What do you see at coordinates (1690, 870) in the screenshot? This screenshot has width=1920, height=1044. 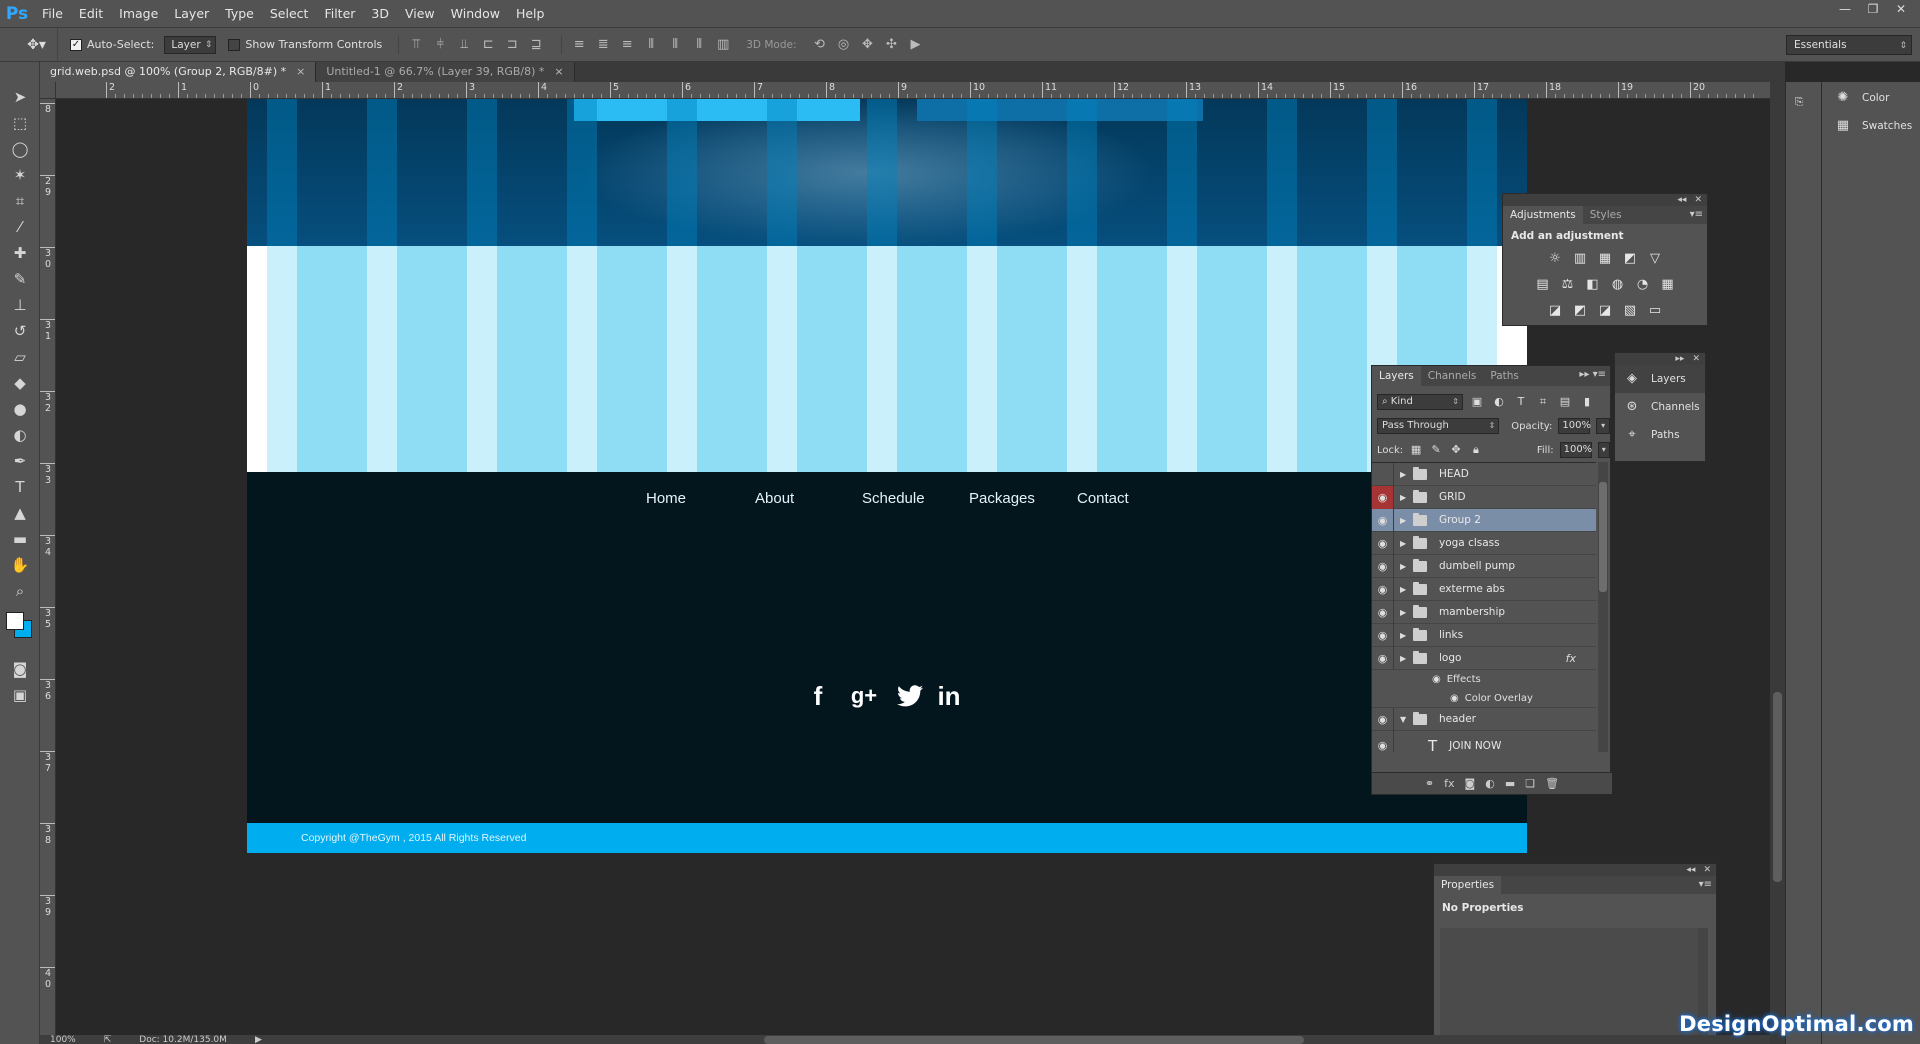 I see `collapse-icon: ◂◂` at bounding box center [1690, 870].